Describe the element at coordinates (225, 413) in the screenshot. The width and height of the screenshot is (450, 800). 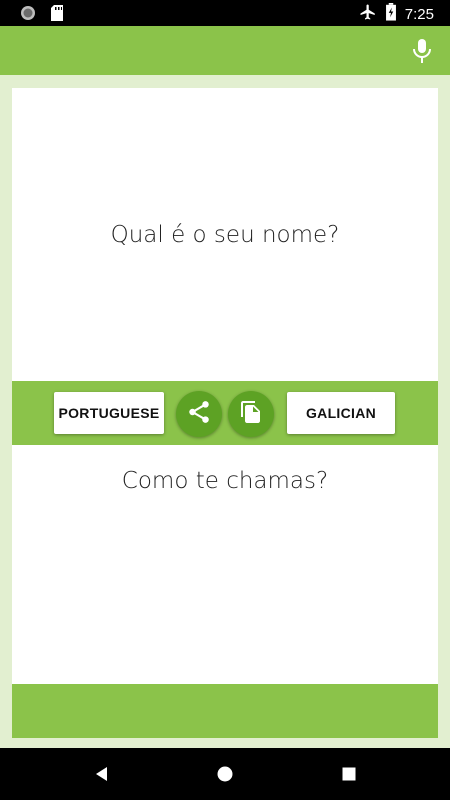
I see `language-control-bar: PORTUGUESE GALICIAN` at that location.